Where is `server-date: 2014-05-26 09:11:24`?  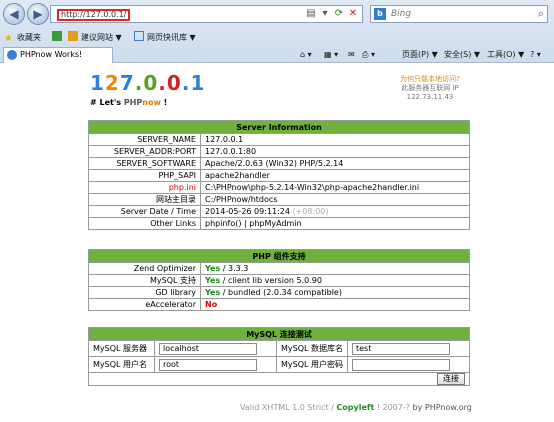 server-date: 2014-05-26 09:11:24 is located at coordinates (247, 211).